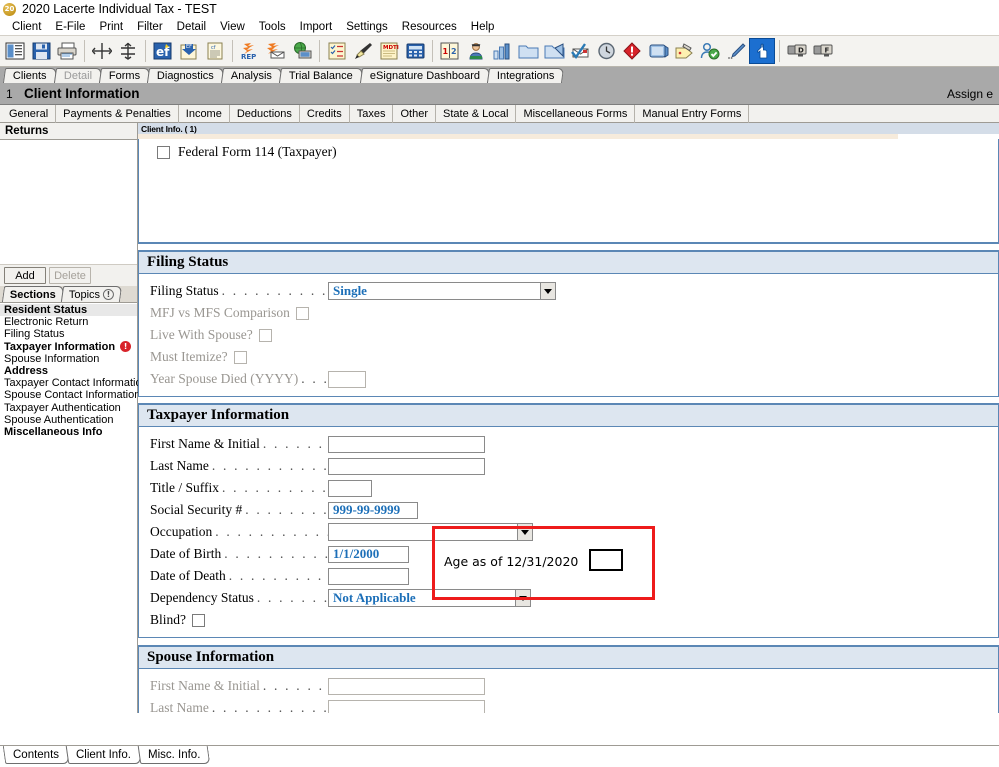 The image size is (999, 767). I want to click on subtab-taxes: Taxes, so click(372, 113).